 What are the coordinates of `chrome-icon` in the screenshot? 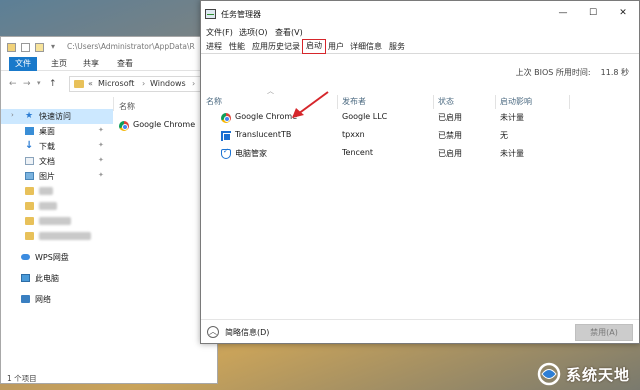 It's located at (124, 126).